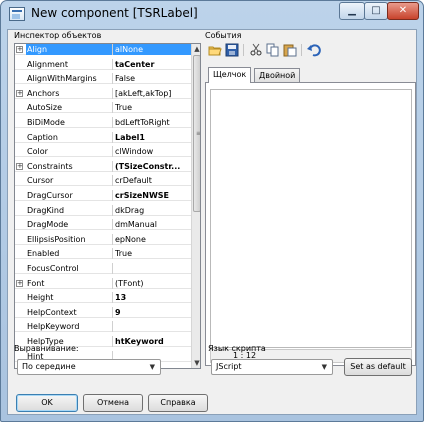 This screenshot has height=422, width=424. What do you see at coordinates (151, 210) in the screenshot?
I see `property-value: dkDrag` at bounding box center [151, 210].